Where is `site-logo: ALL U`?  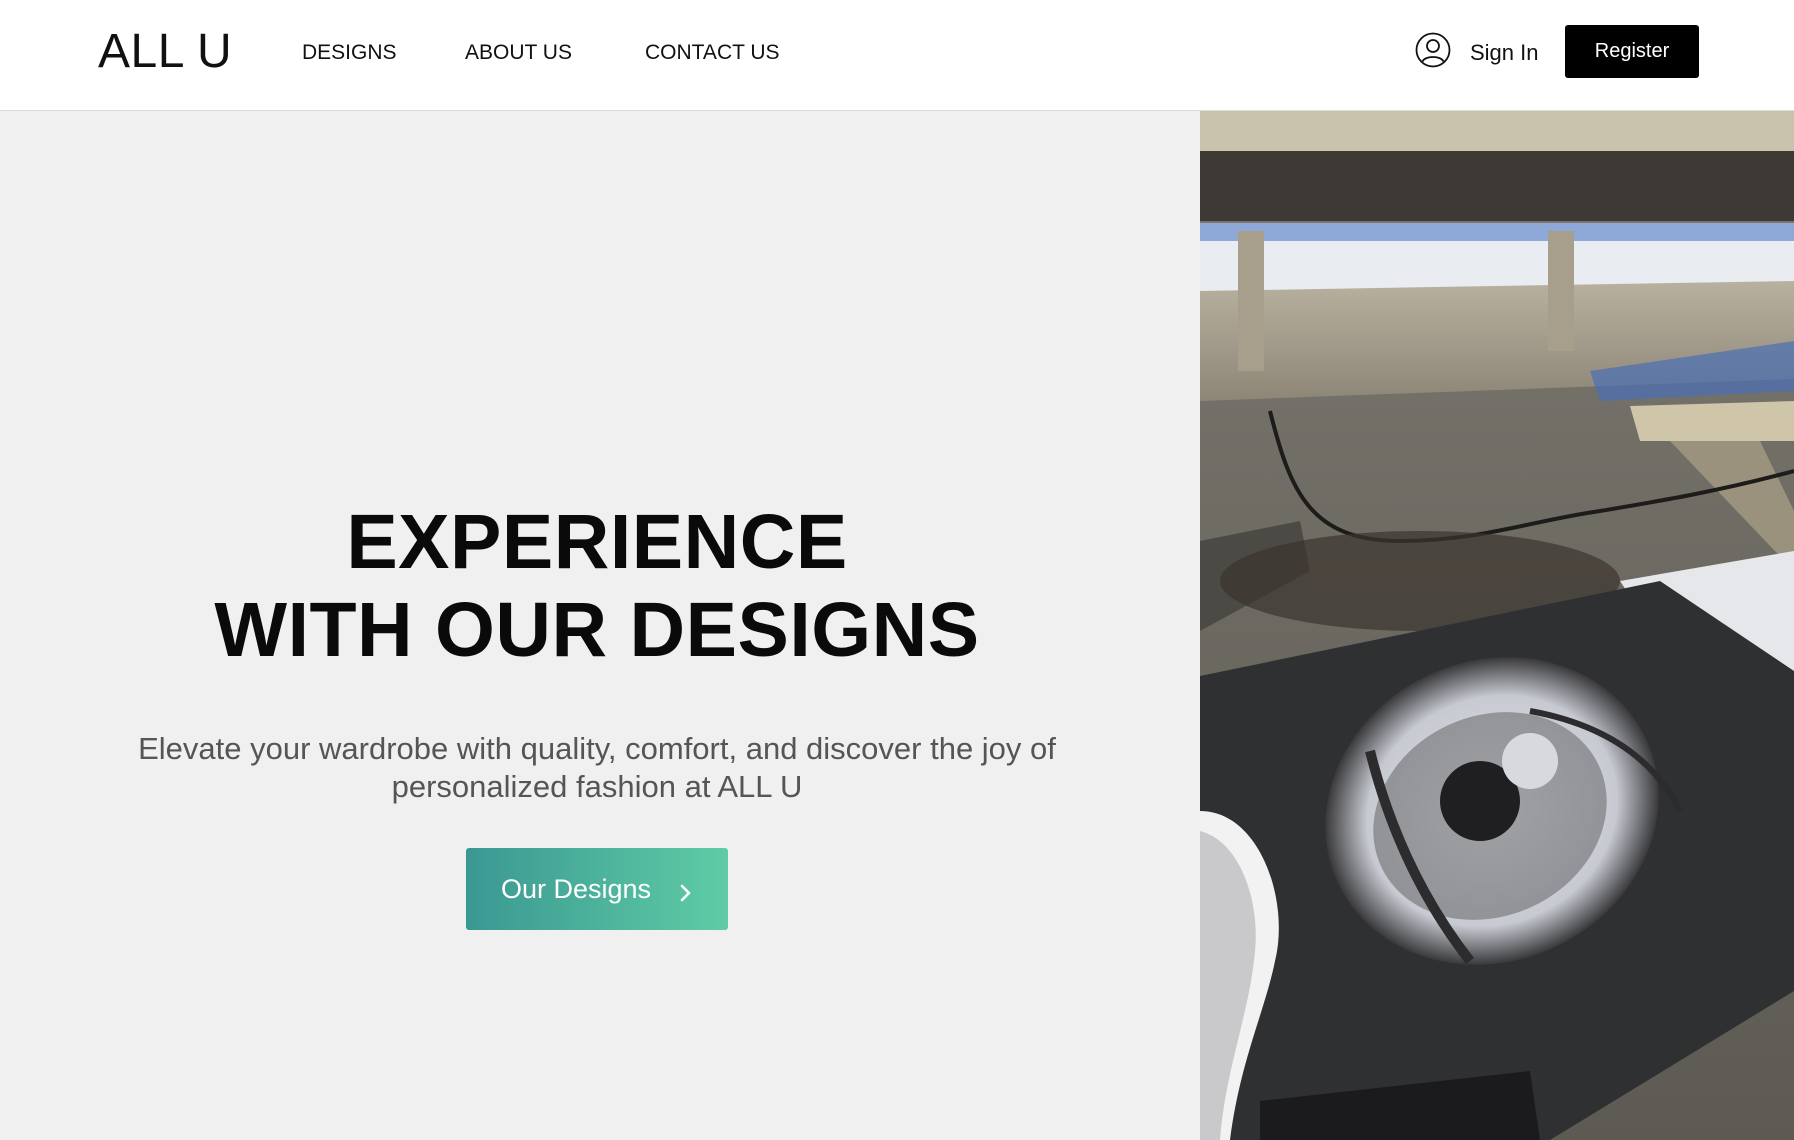
site-logo: ALL U is located at coordinates (165, 52).